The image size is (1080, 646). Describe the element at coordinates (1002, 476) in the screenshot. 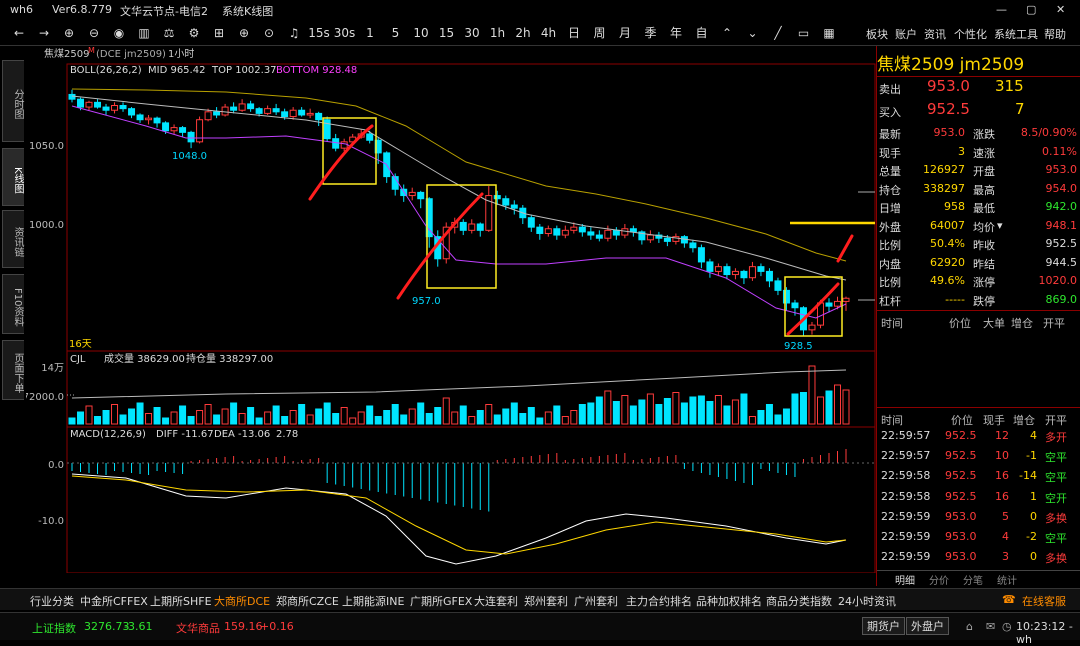

I see `trade-qty: 16` at that location.